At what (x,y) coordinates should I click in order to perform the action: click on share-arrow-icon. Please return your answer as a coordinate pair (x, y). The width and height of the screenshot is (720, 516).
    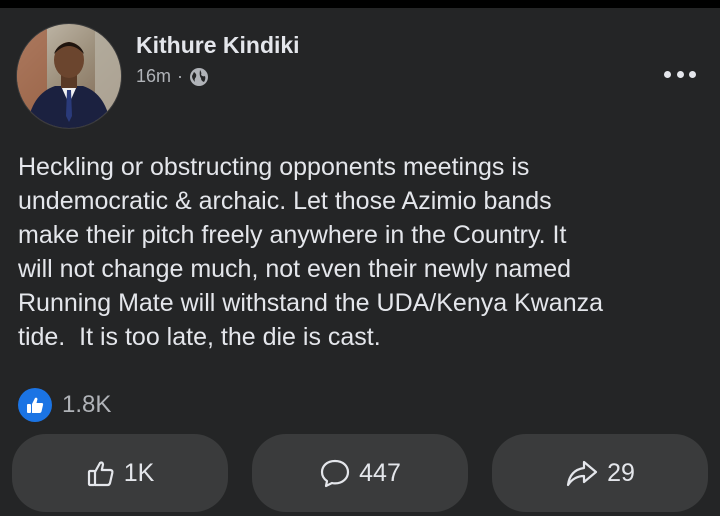
    Looking at the image, I should click on (582, 473).